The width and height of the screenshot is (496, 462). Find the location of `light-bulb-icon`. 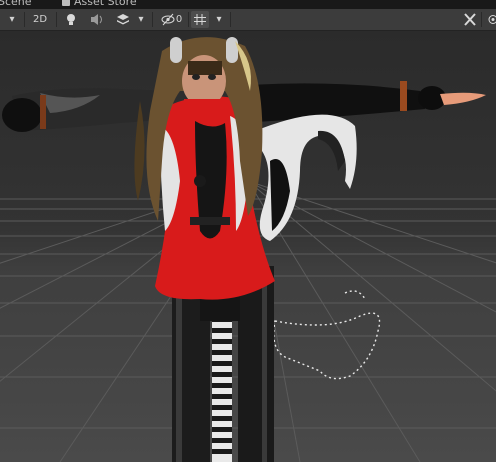

light-bulb-icon is located at coordinates (71, 19).